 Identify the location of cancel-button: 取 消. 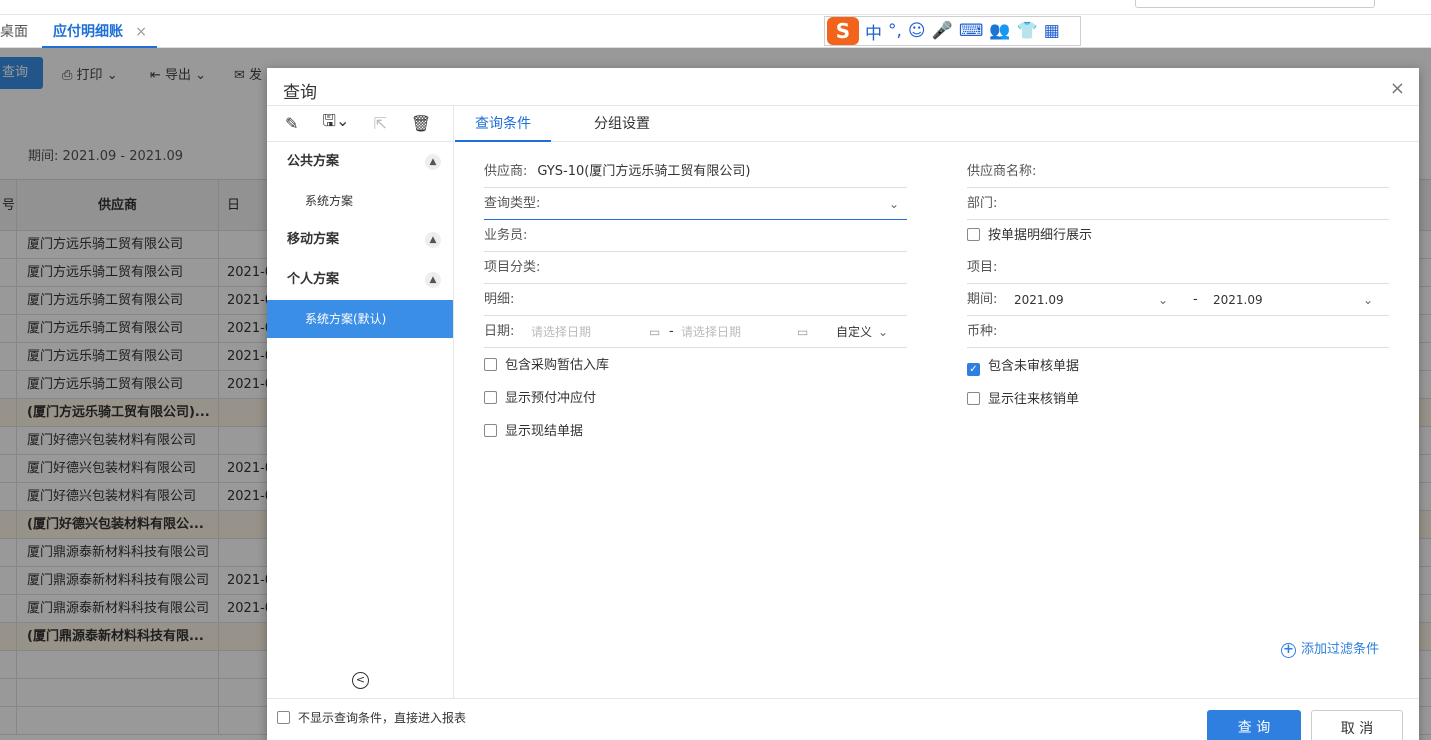
(1357, 725).